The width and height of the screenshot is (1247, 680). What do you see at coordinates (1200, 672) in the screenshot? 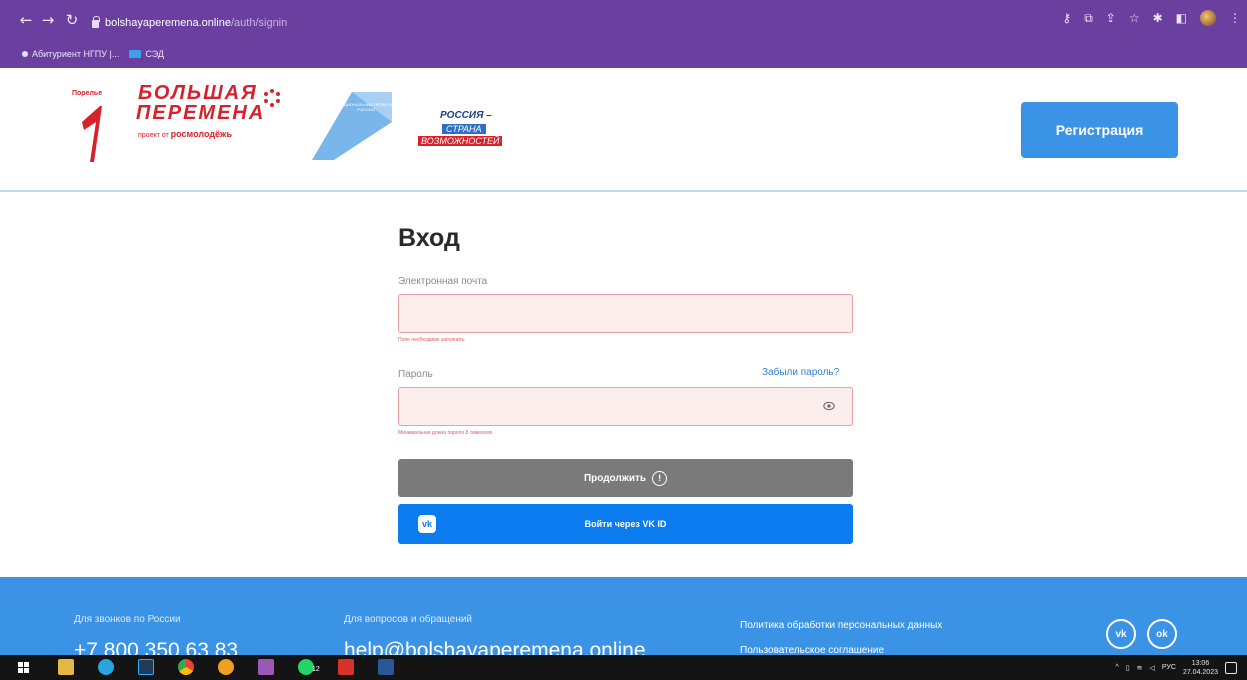
I see `clock-date: 27.04.2023` at bounding box center [1200, 672].